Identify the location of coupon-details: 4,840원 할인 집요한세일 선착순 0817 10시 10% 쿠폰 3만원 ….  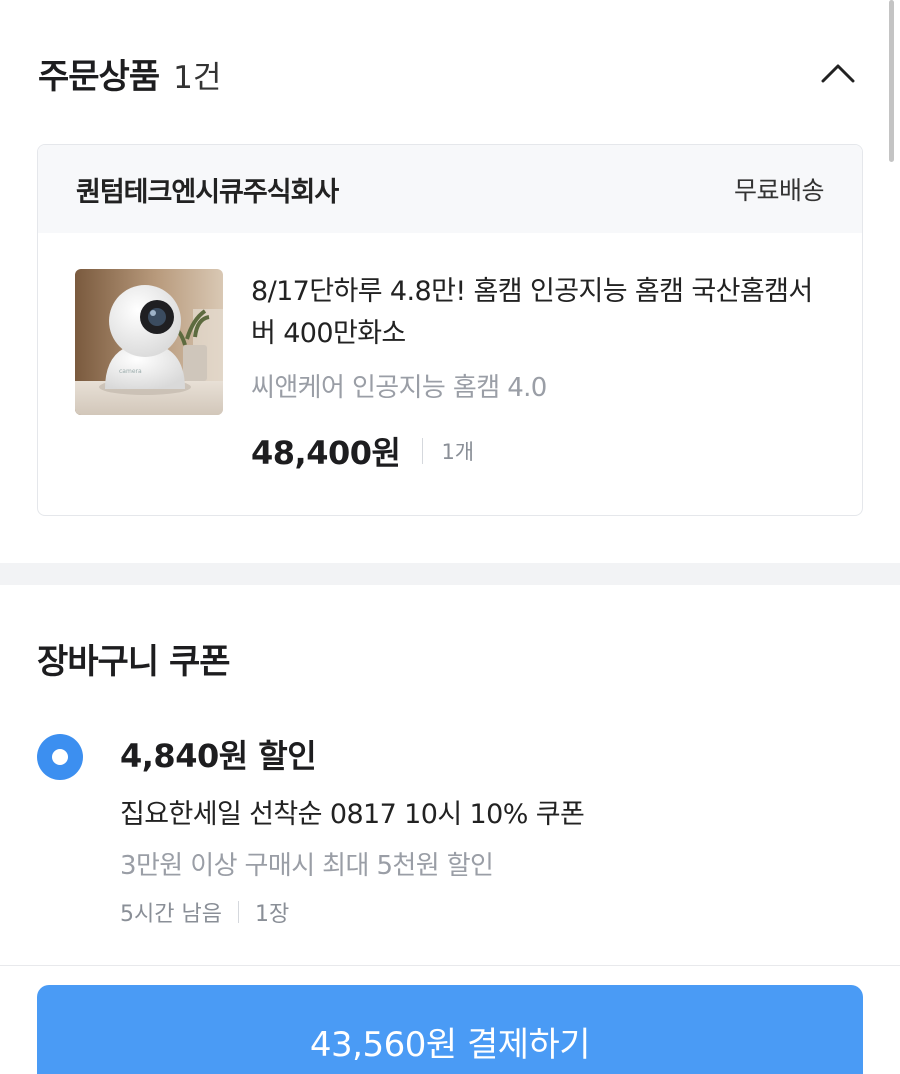
(470, 829).